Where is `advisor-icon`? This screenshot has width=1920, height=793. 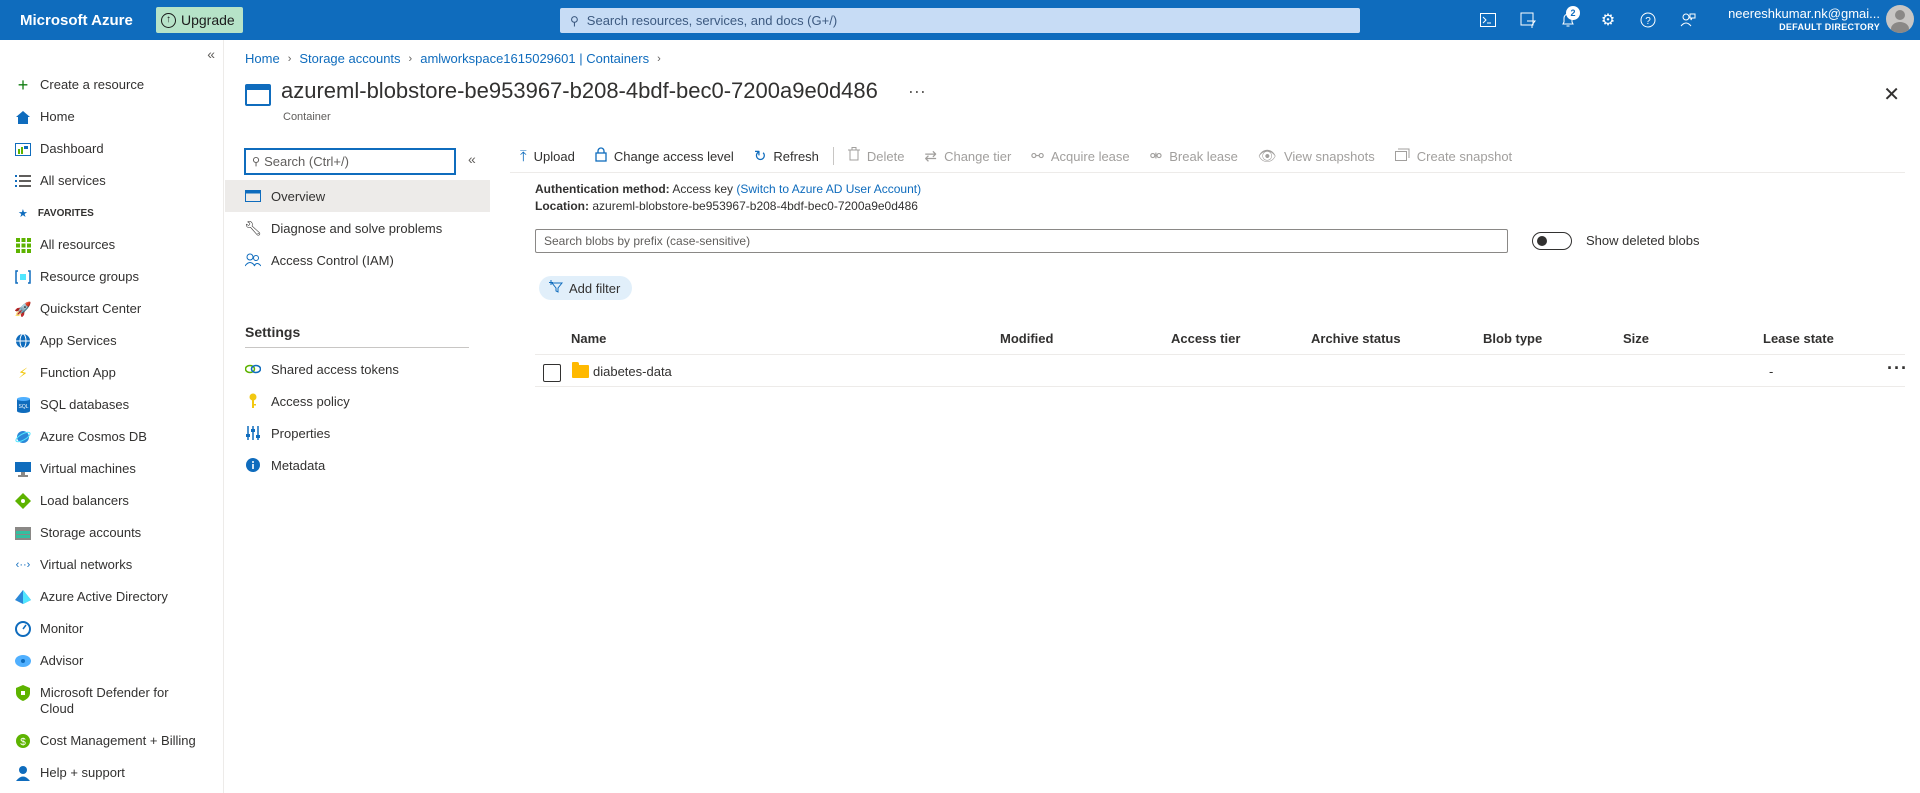
advisor-icon is located at coordinates (23, 661).